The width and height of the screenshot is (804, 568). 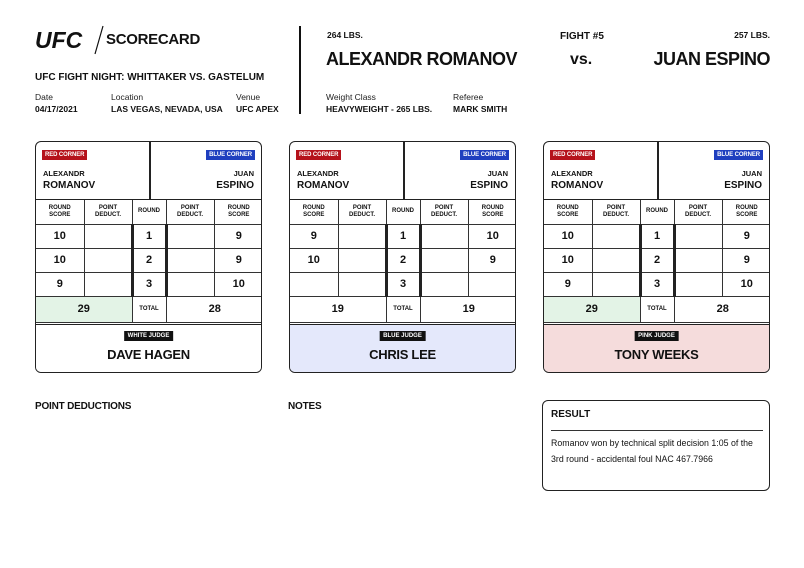 What do you see at coordinates (314, 284) in the screenshot?
I see `red-round-score` at bounding box center [314, 284].